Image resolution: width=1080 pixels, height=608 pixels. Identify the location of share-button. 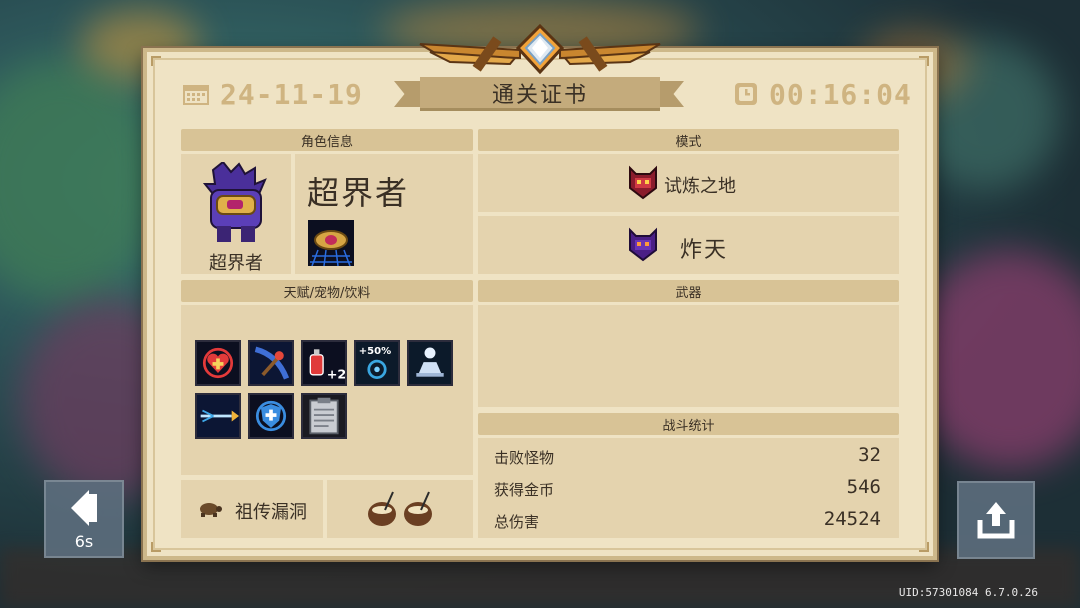
(996, 520).